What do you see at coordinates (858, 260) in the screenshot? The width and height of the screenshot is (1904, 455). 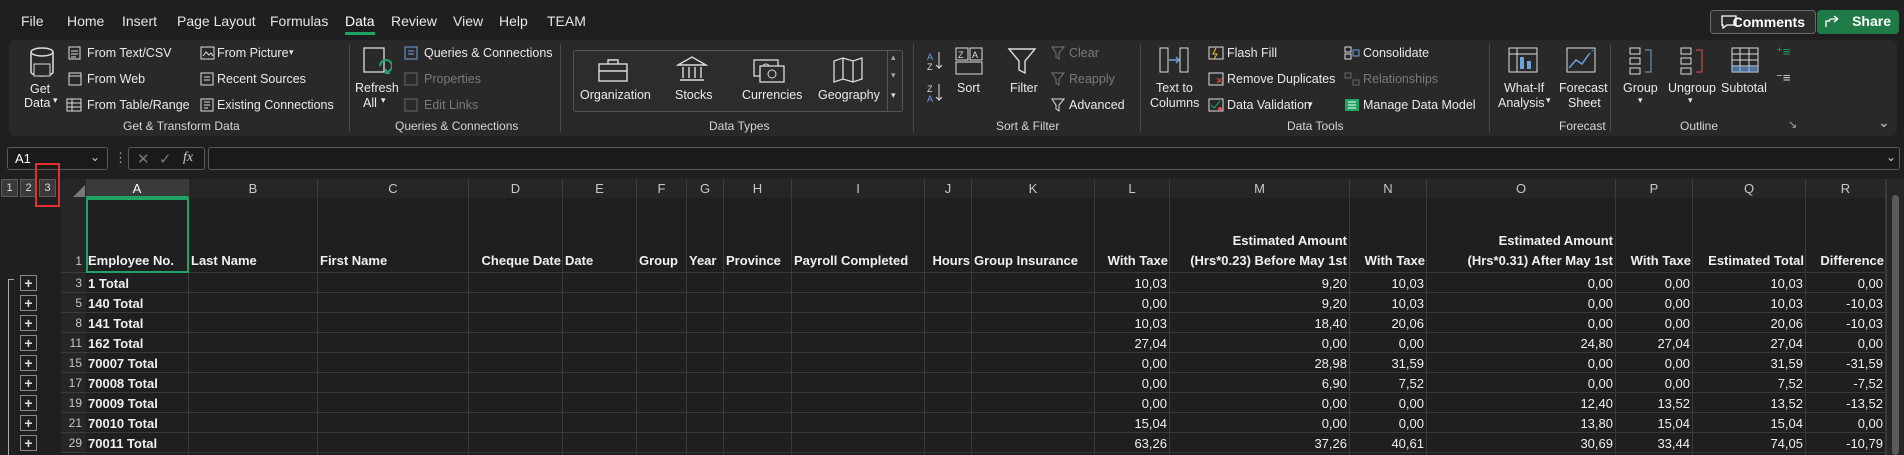 I see `header-cell-i: Payroll Completed` at bounding box center [858, 260].